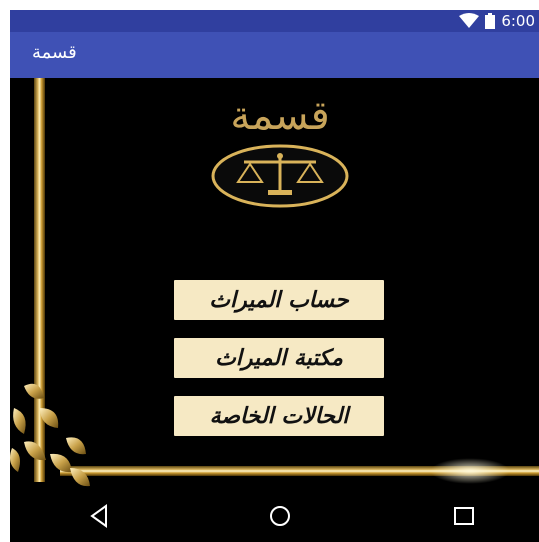 Image resolution: width=539 pixels, height=542 pixels. Describe the element at coordinates (50, 435) in the screenshot. I see `laurel-leaves-decoration` at that location.